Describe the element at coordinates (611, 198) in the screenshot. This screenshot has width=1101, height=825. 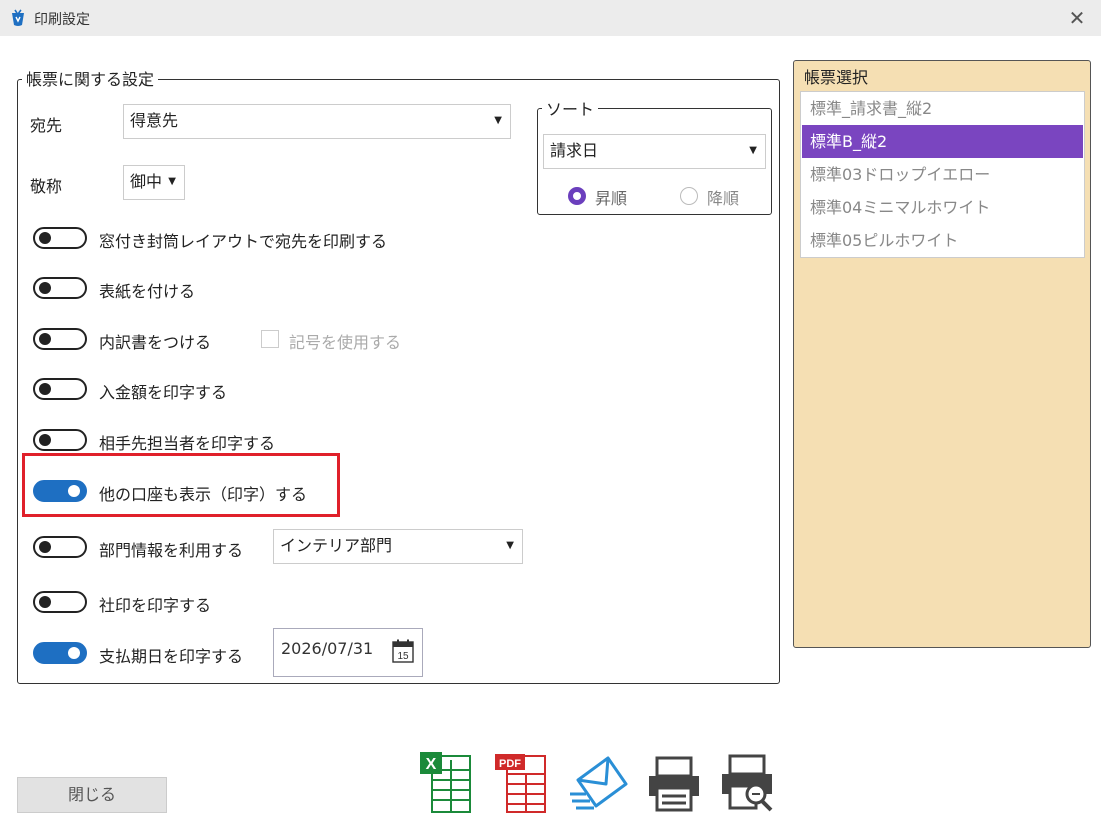
I see `ascending-label: 昇順` at that location.